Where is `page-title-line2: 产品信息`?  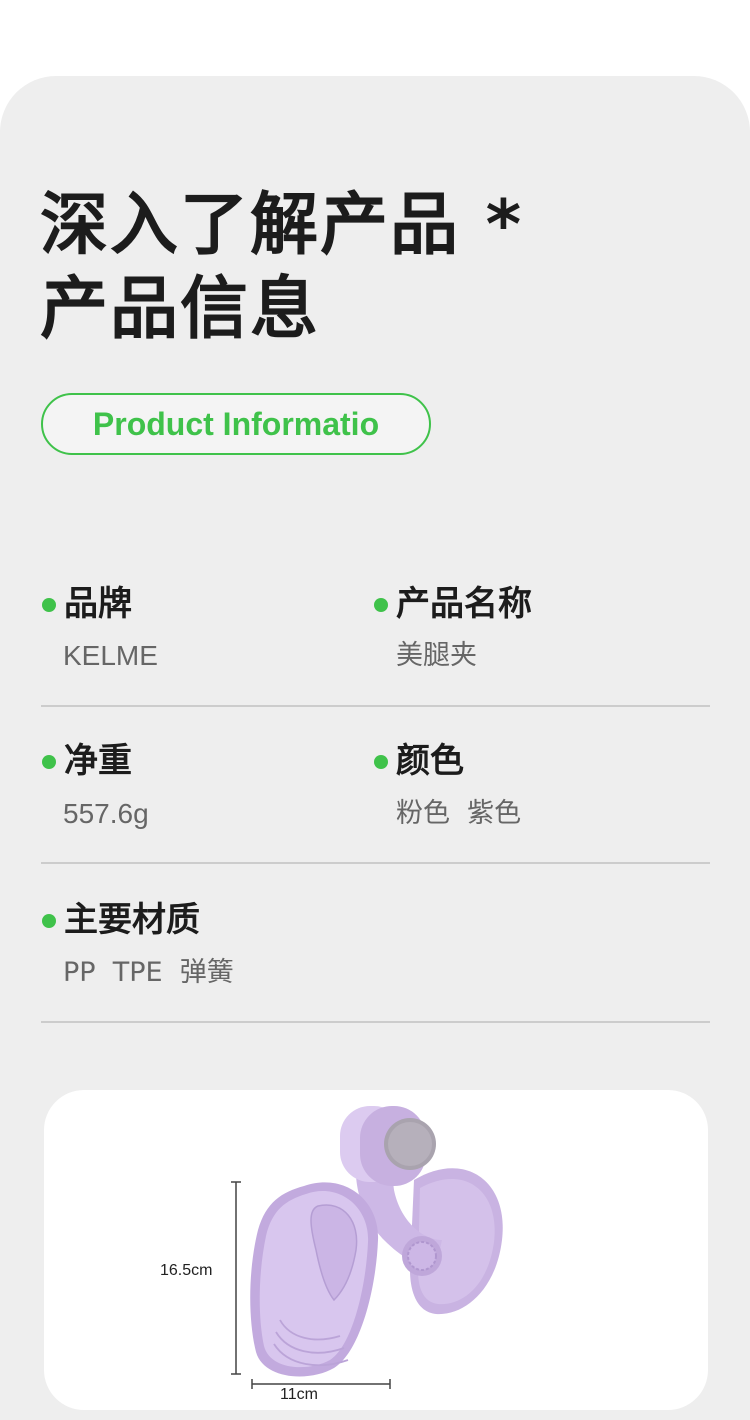
page-title-line2: 产品信息 is located at coordinates (180, 309).